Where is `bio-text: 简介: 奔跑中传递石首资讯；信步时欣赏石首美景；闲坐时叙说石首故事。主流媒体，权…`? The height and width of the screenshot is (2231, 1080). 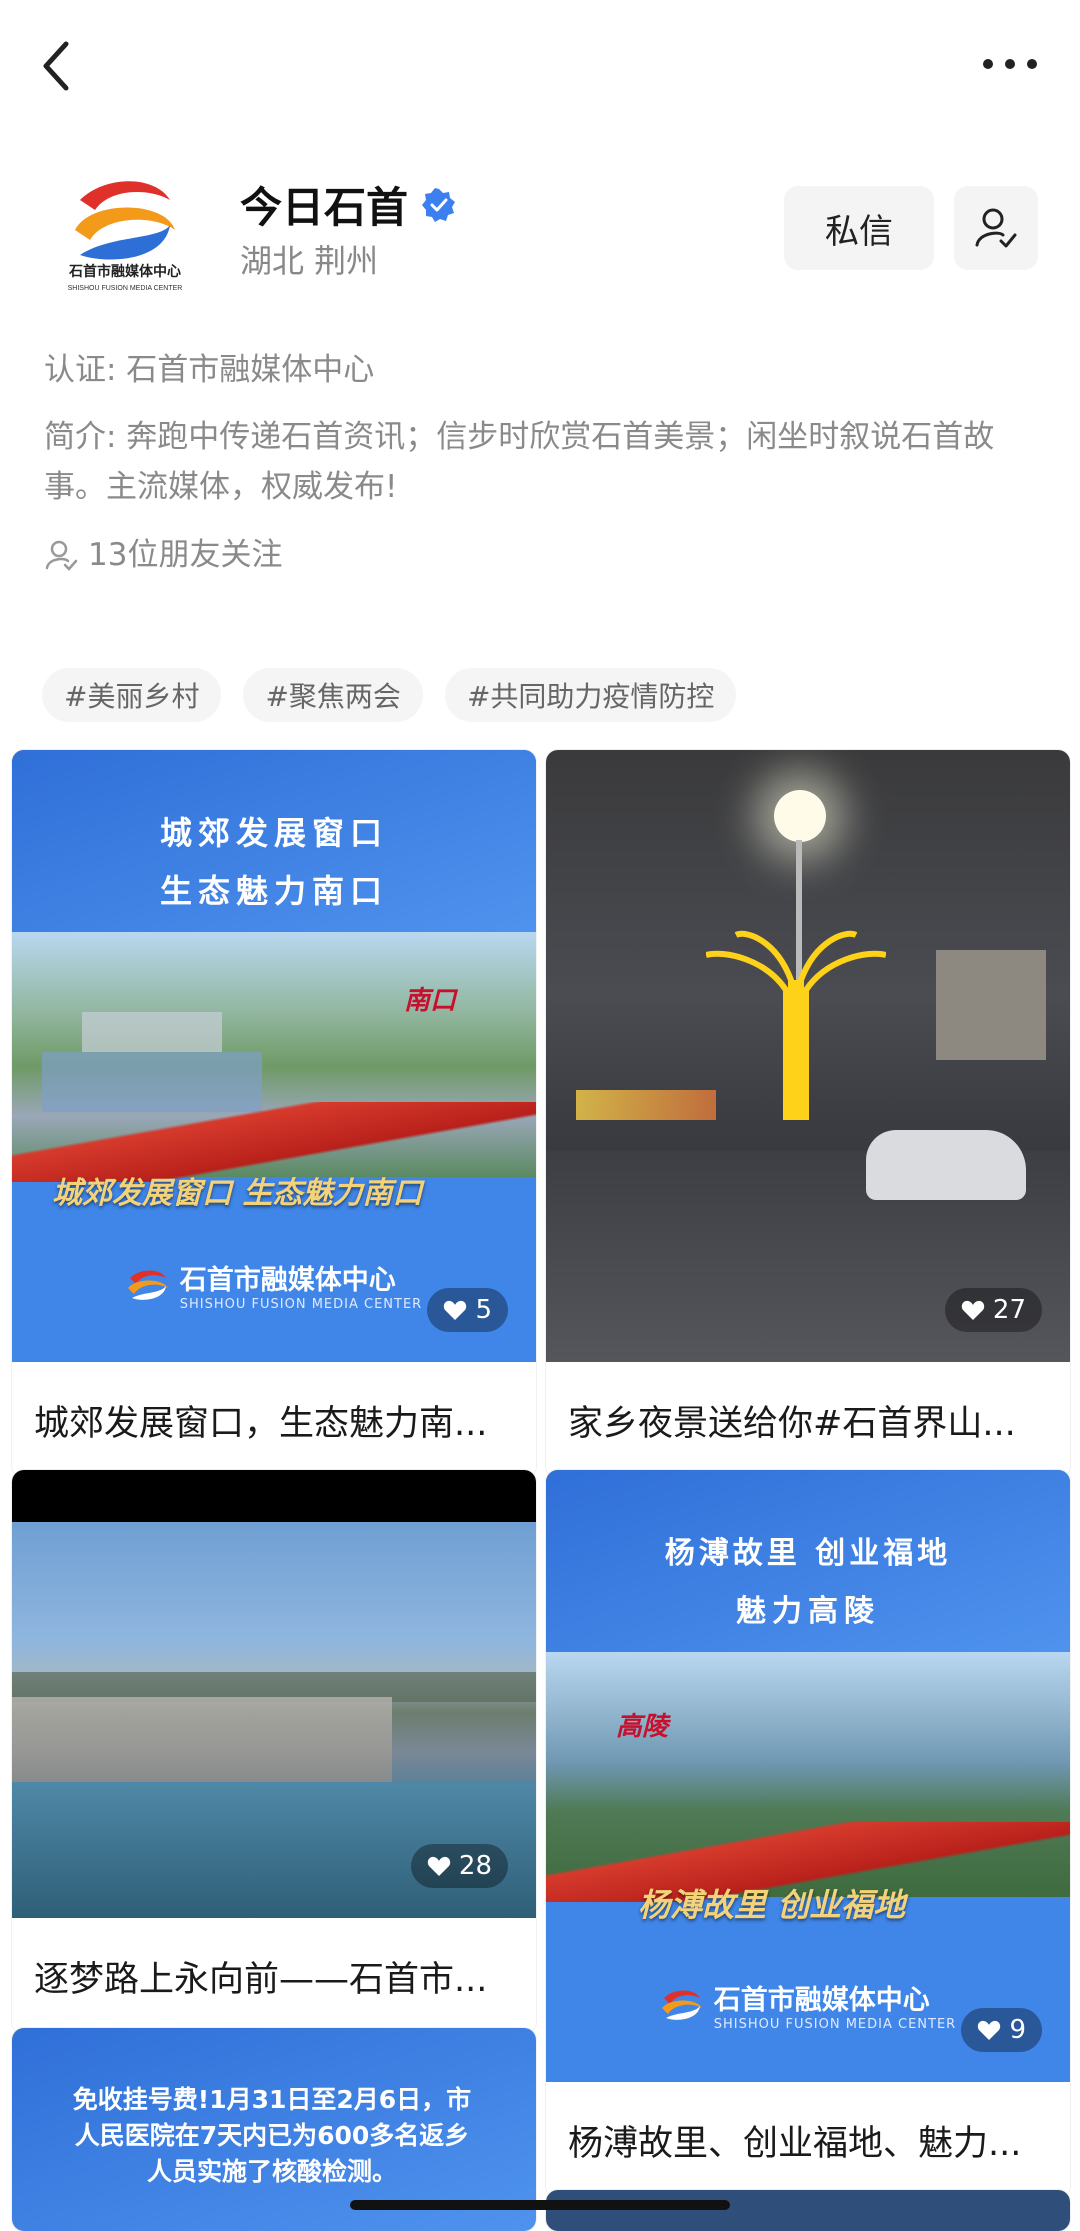
bio-text: 简介: 奔跑中传递石首资讯；信步时欣赏石首美景；闲坐时叙说石首故事。主流媒体，权… is located at coordinates (519, 462).